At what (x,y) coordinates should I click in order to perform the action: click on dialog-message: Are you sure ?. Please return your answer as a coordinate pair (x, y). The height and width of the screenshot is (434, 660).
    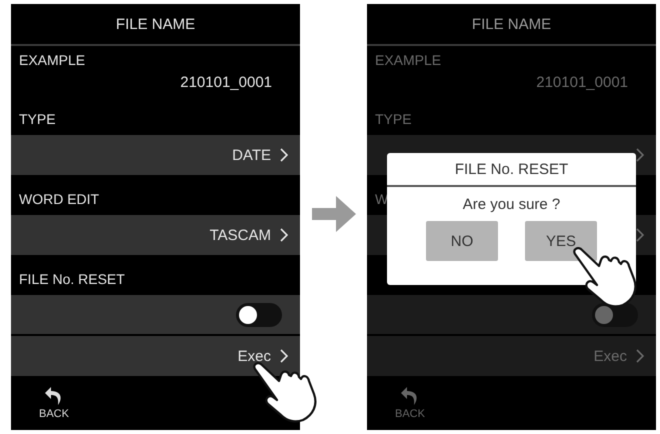
    Looking at the image, I should click on (511, 204).